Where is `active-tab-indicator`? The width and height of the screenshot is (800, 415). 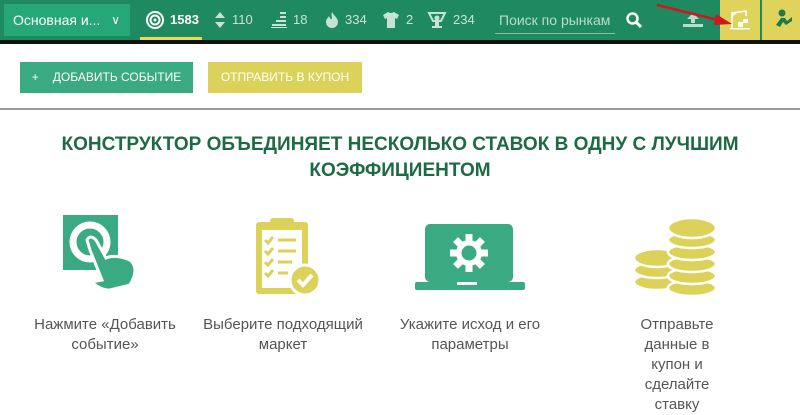
active-tab-indicator is located at coordinates (171, 38).